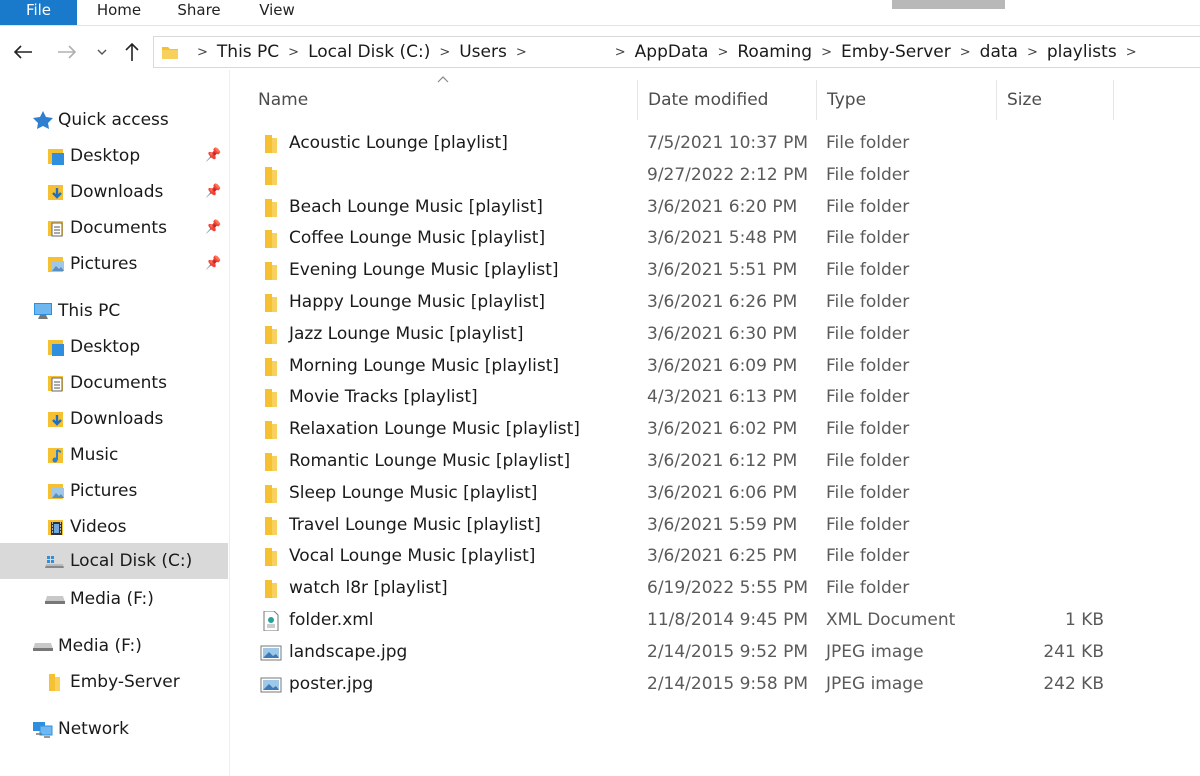  Describe the element at coordinates (1082, 52) in the screenshot. I see `breadcrumb-playlists: playlists` at that location.